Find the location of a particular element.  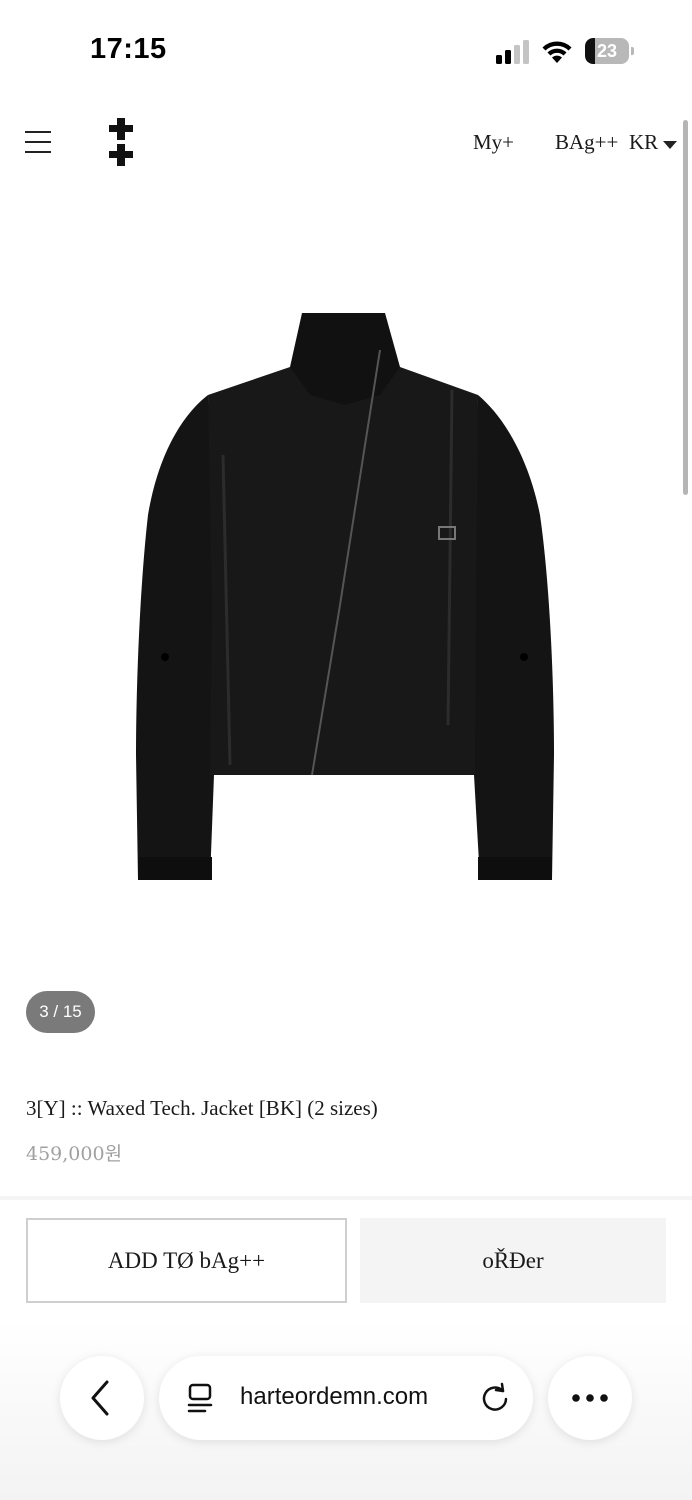

site-header: My+ BAg++ KR is located at coordinates (346, 143).